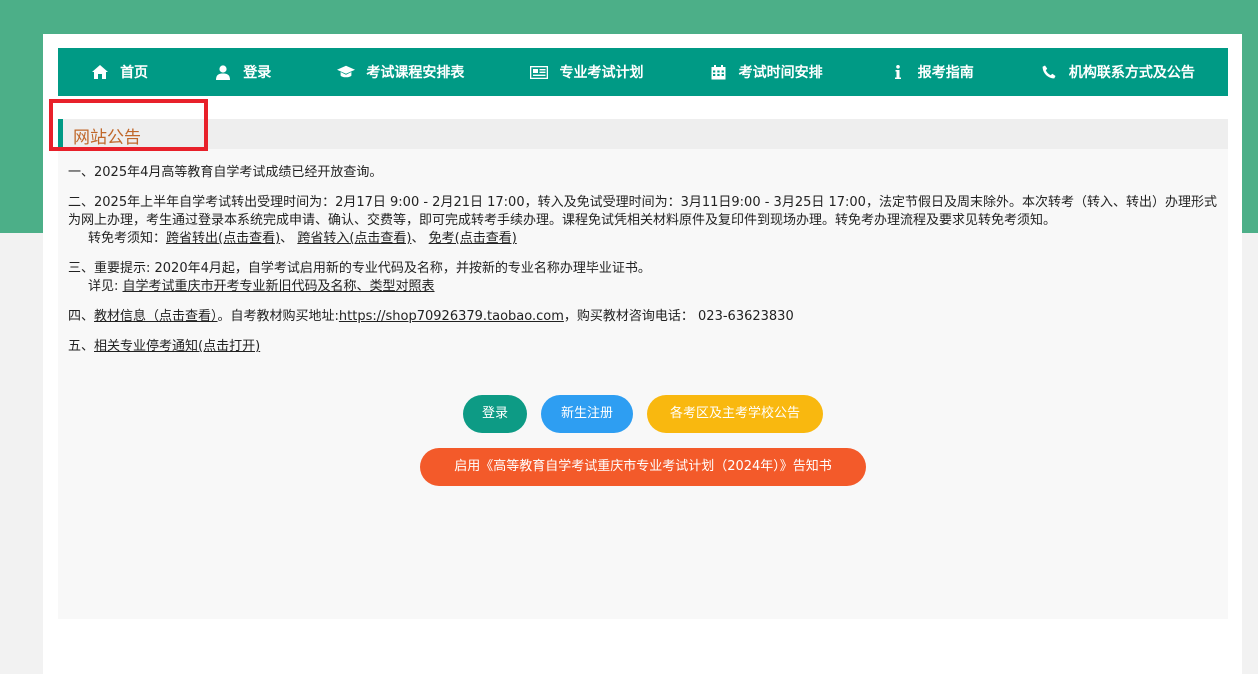 The image size is (1258, 674). I want to click on textbook-shop-link: https://shop70926379.taobao.com, so click(451, 316).